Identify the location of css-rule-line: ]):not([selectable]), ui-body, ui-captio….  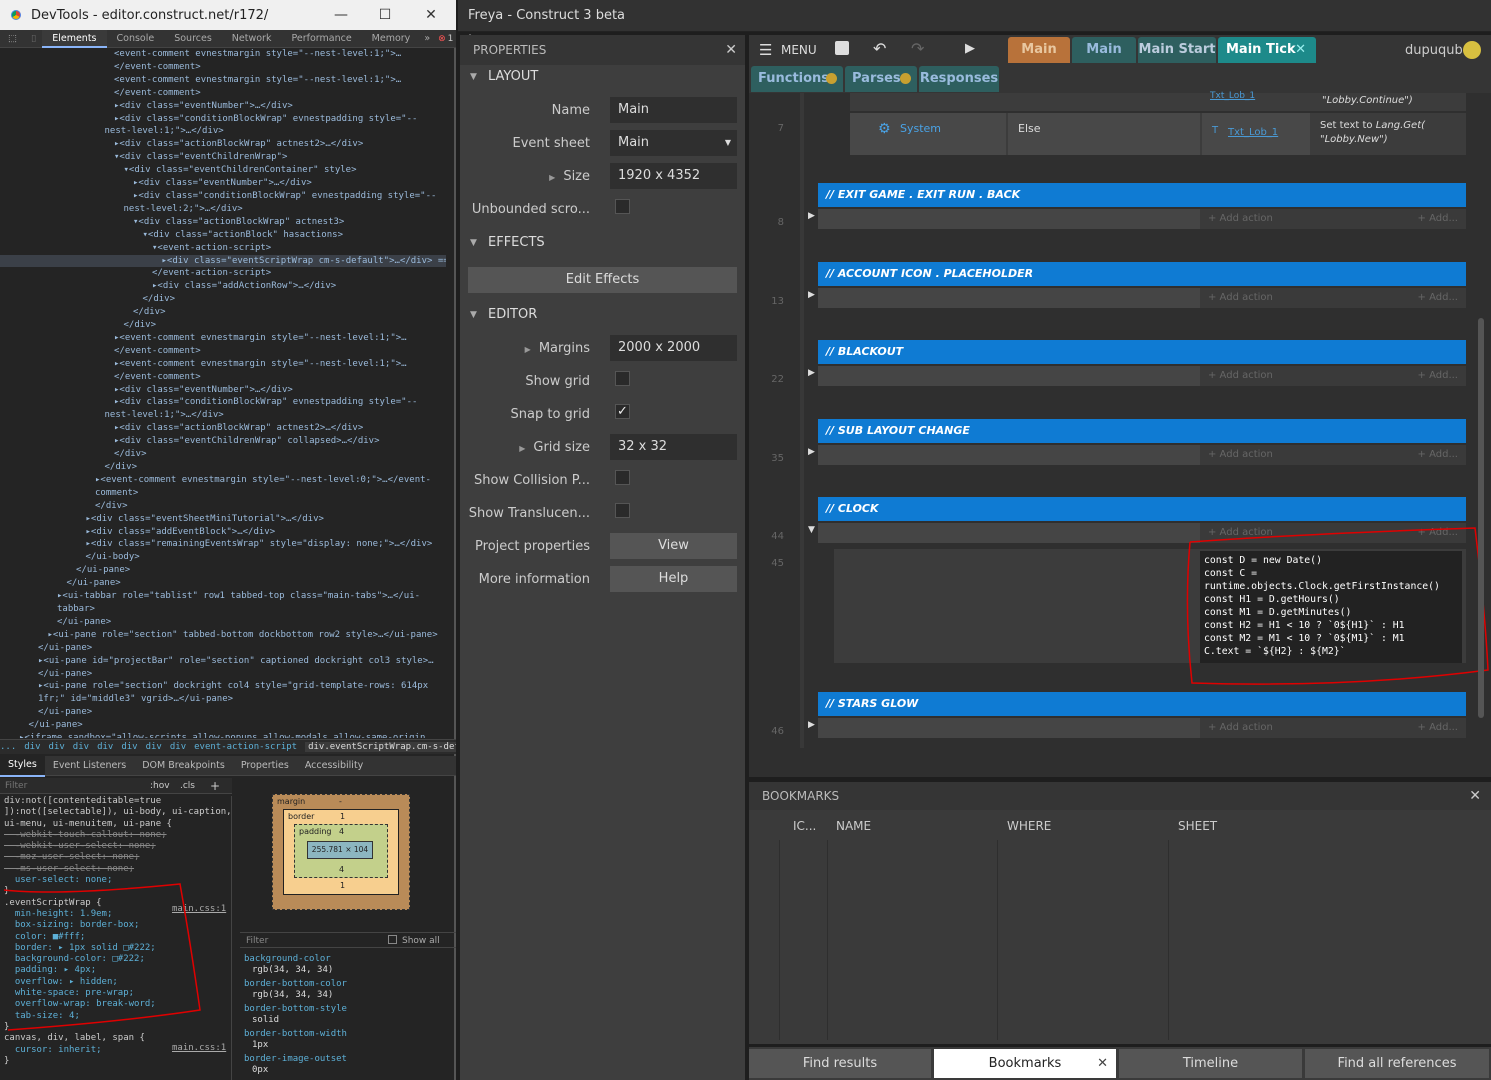
(115, 812).